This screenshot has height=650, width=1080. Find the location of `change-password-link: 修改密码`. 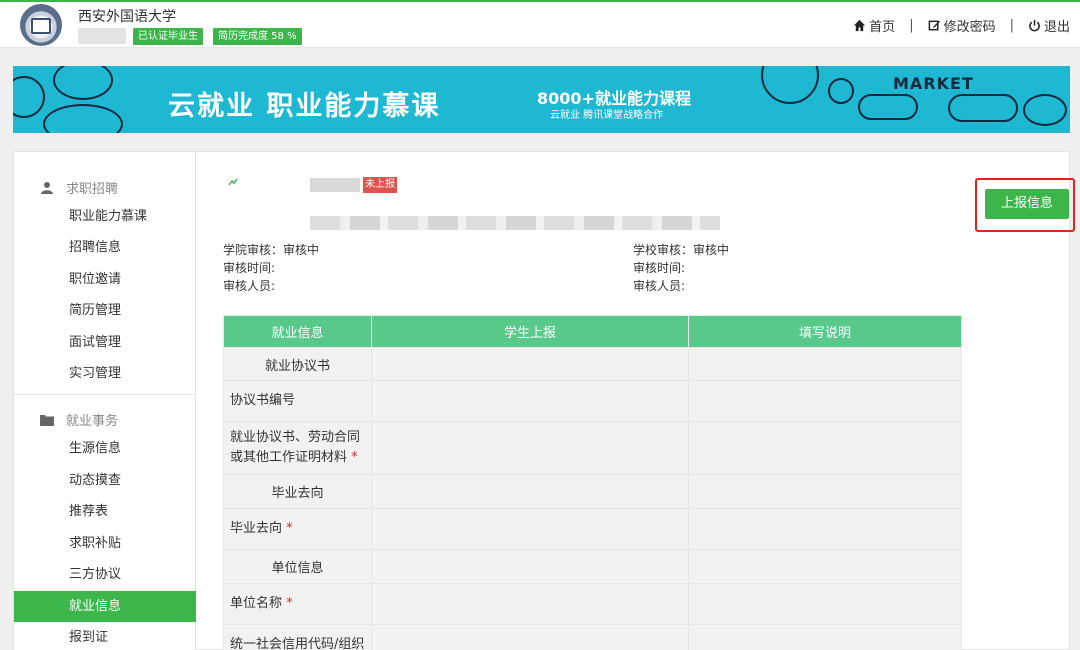

change-password-link: 修改密码 is located at coordinates (962, 25).